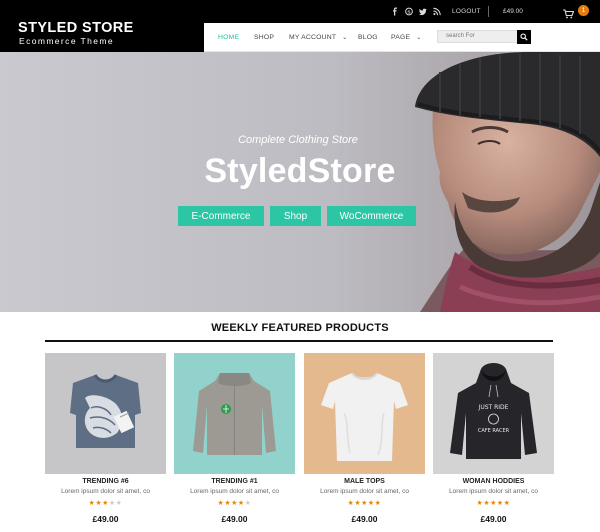 This screenshot has width=600, height=532. I want to click on folded-tshirt-image, so click(105, 413).